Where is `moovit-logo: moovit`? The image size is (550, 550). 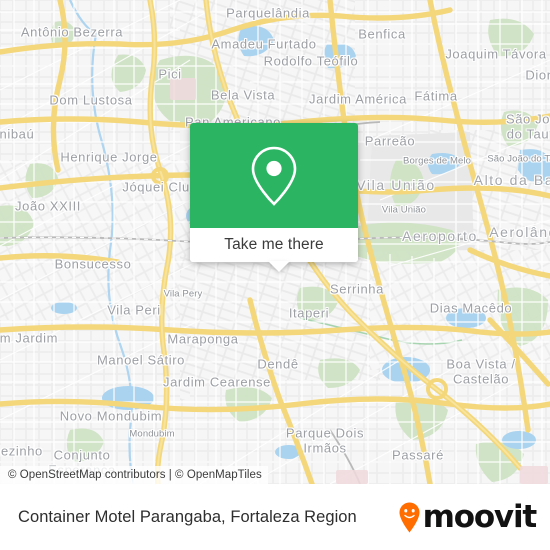
moovit-logo: moovit is located at coordinates (468, 516).